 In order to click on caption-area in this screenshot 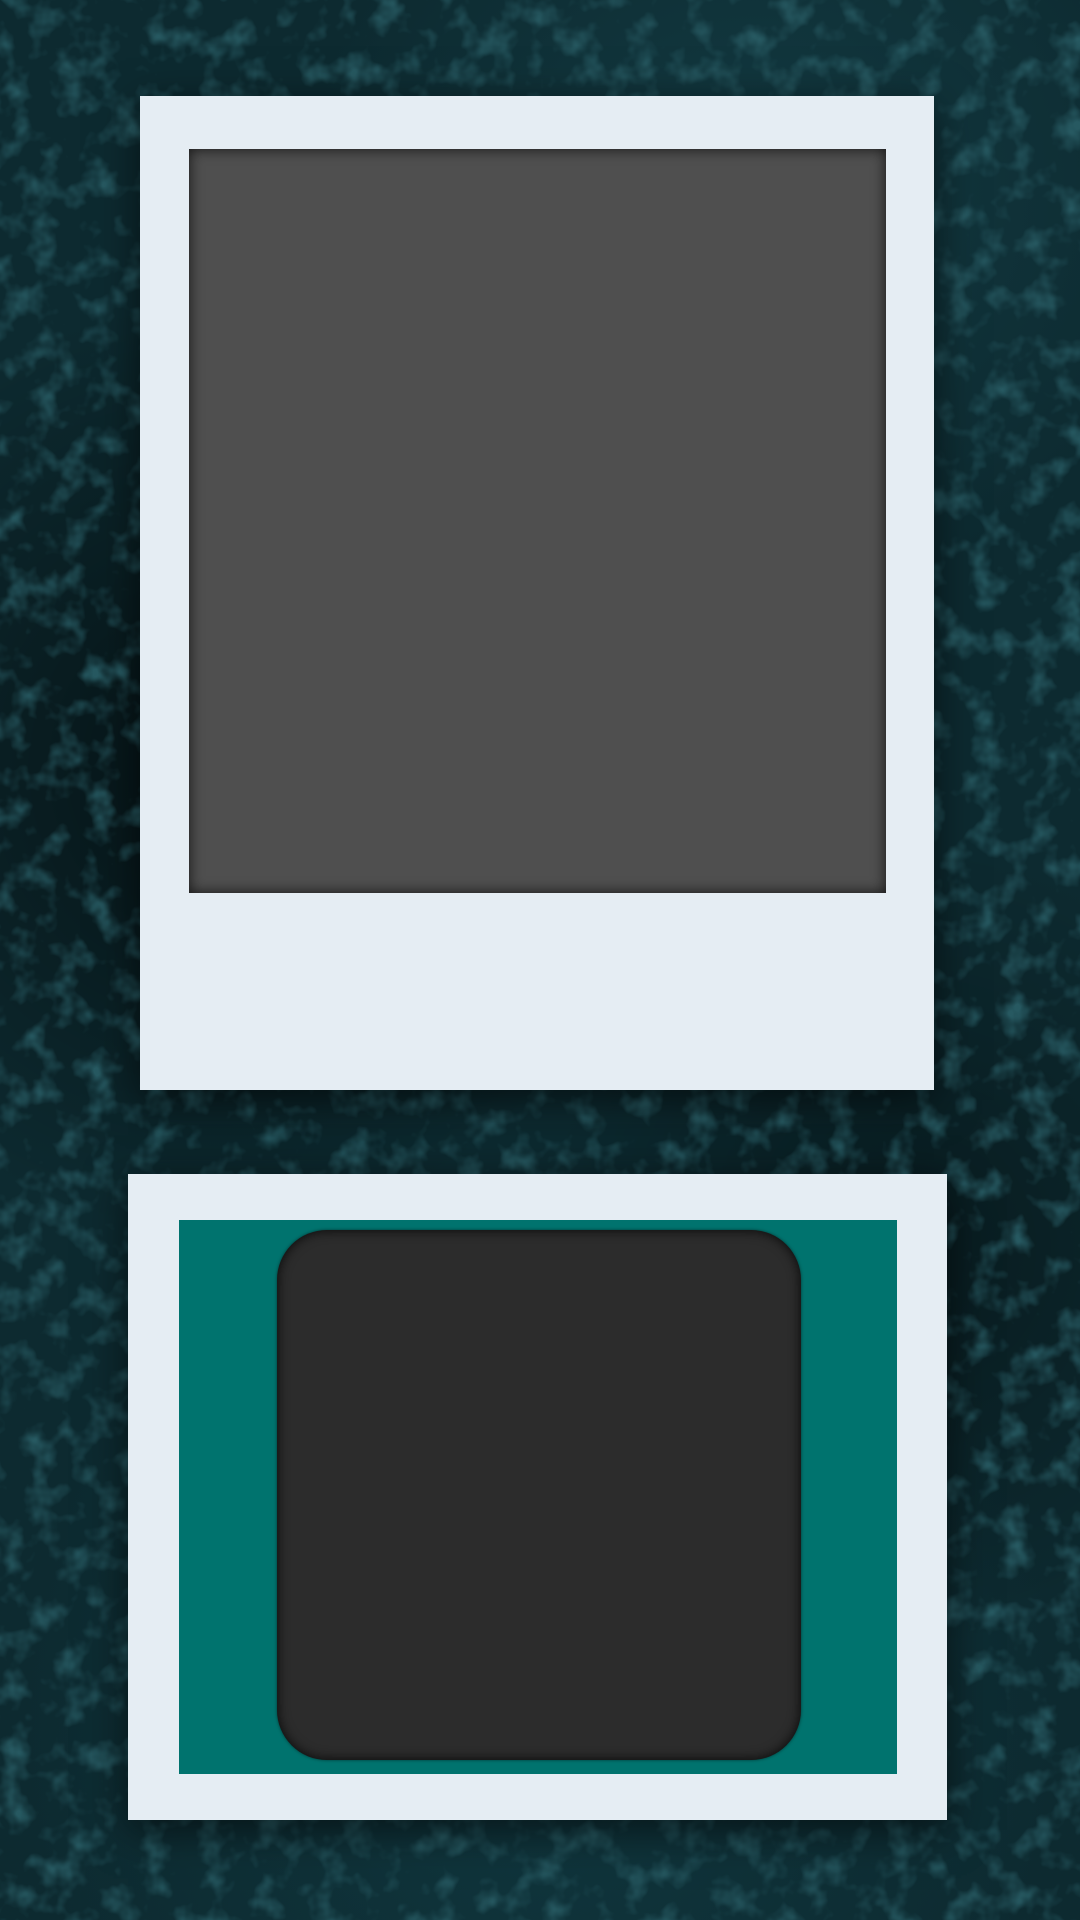, I will do `click(537, 981)`.